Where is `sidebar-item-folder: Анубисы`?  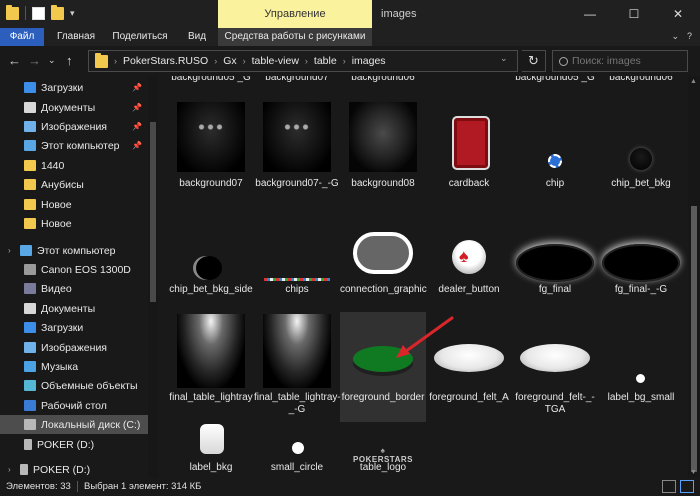
sidebar-item-folder: Анубисы is located at coordinates (74, 184).